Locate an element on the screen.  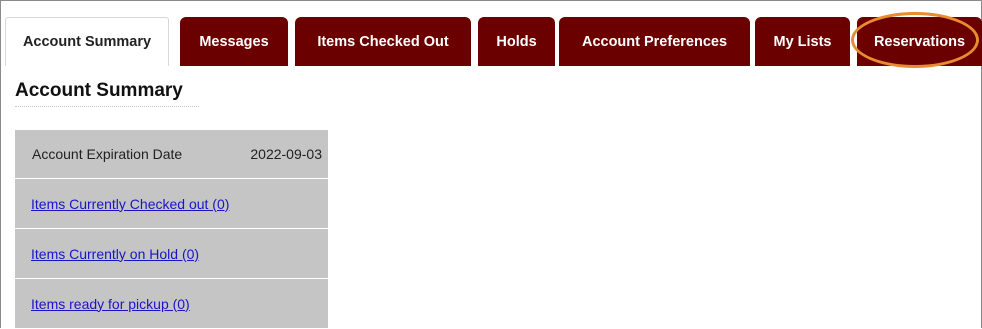
checked-out-row: Items Currently Checked out (0) is located at coordinates (171, 204).